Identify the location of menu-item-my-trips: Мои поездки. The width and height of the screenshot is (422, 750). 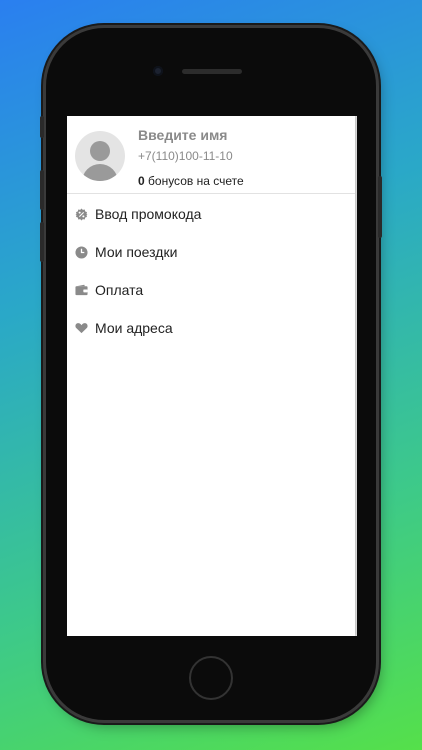
(211, 252).